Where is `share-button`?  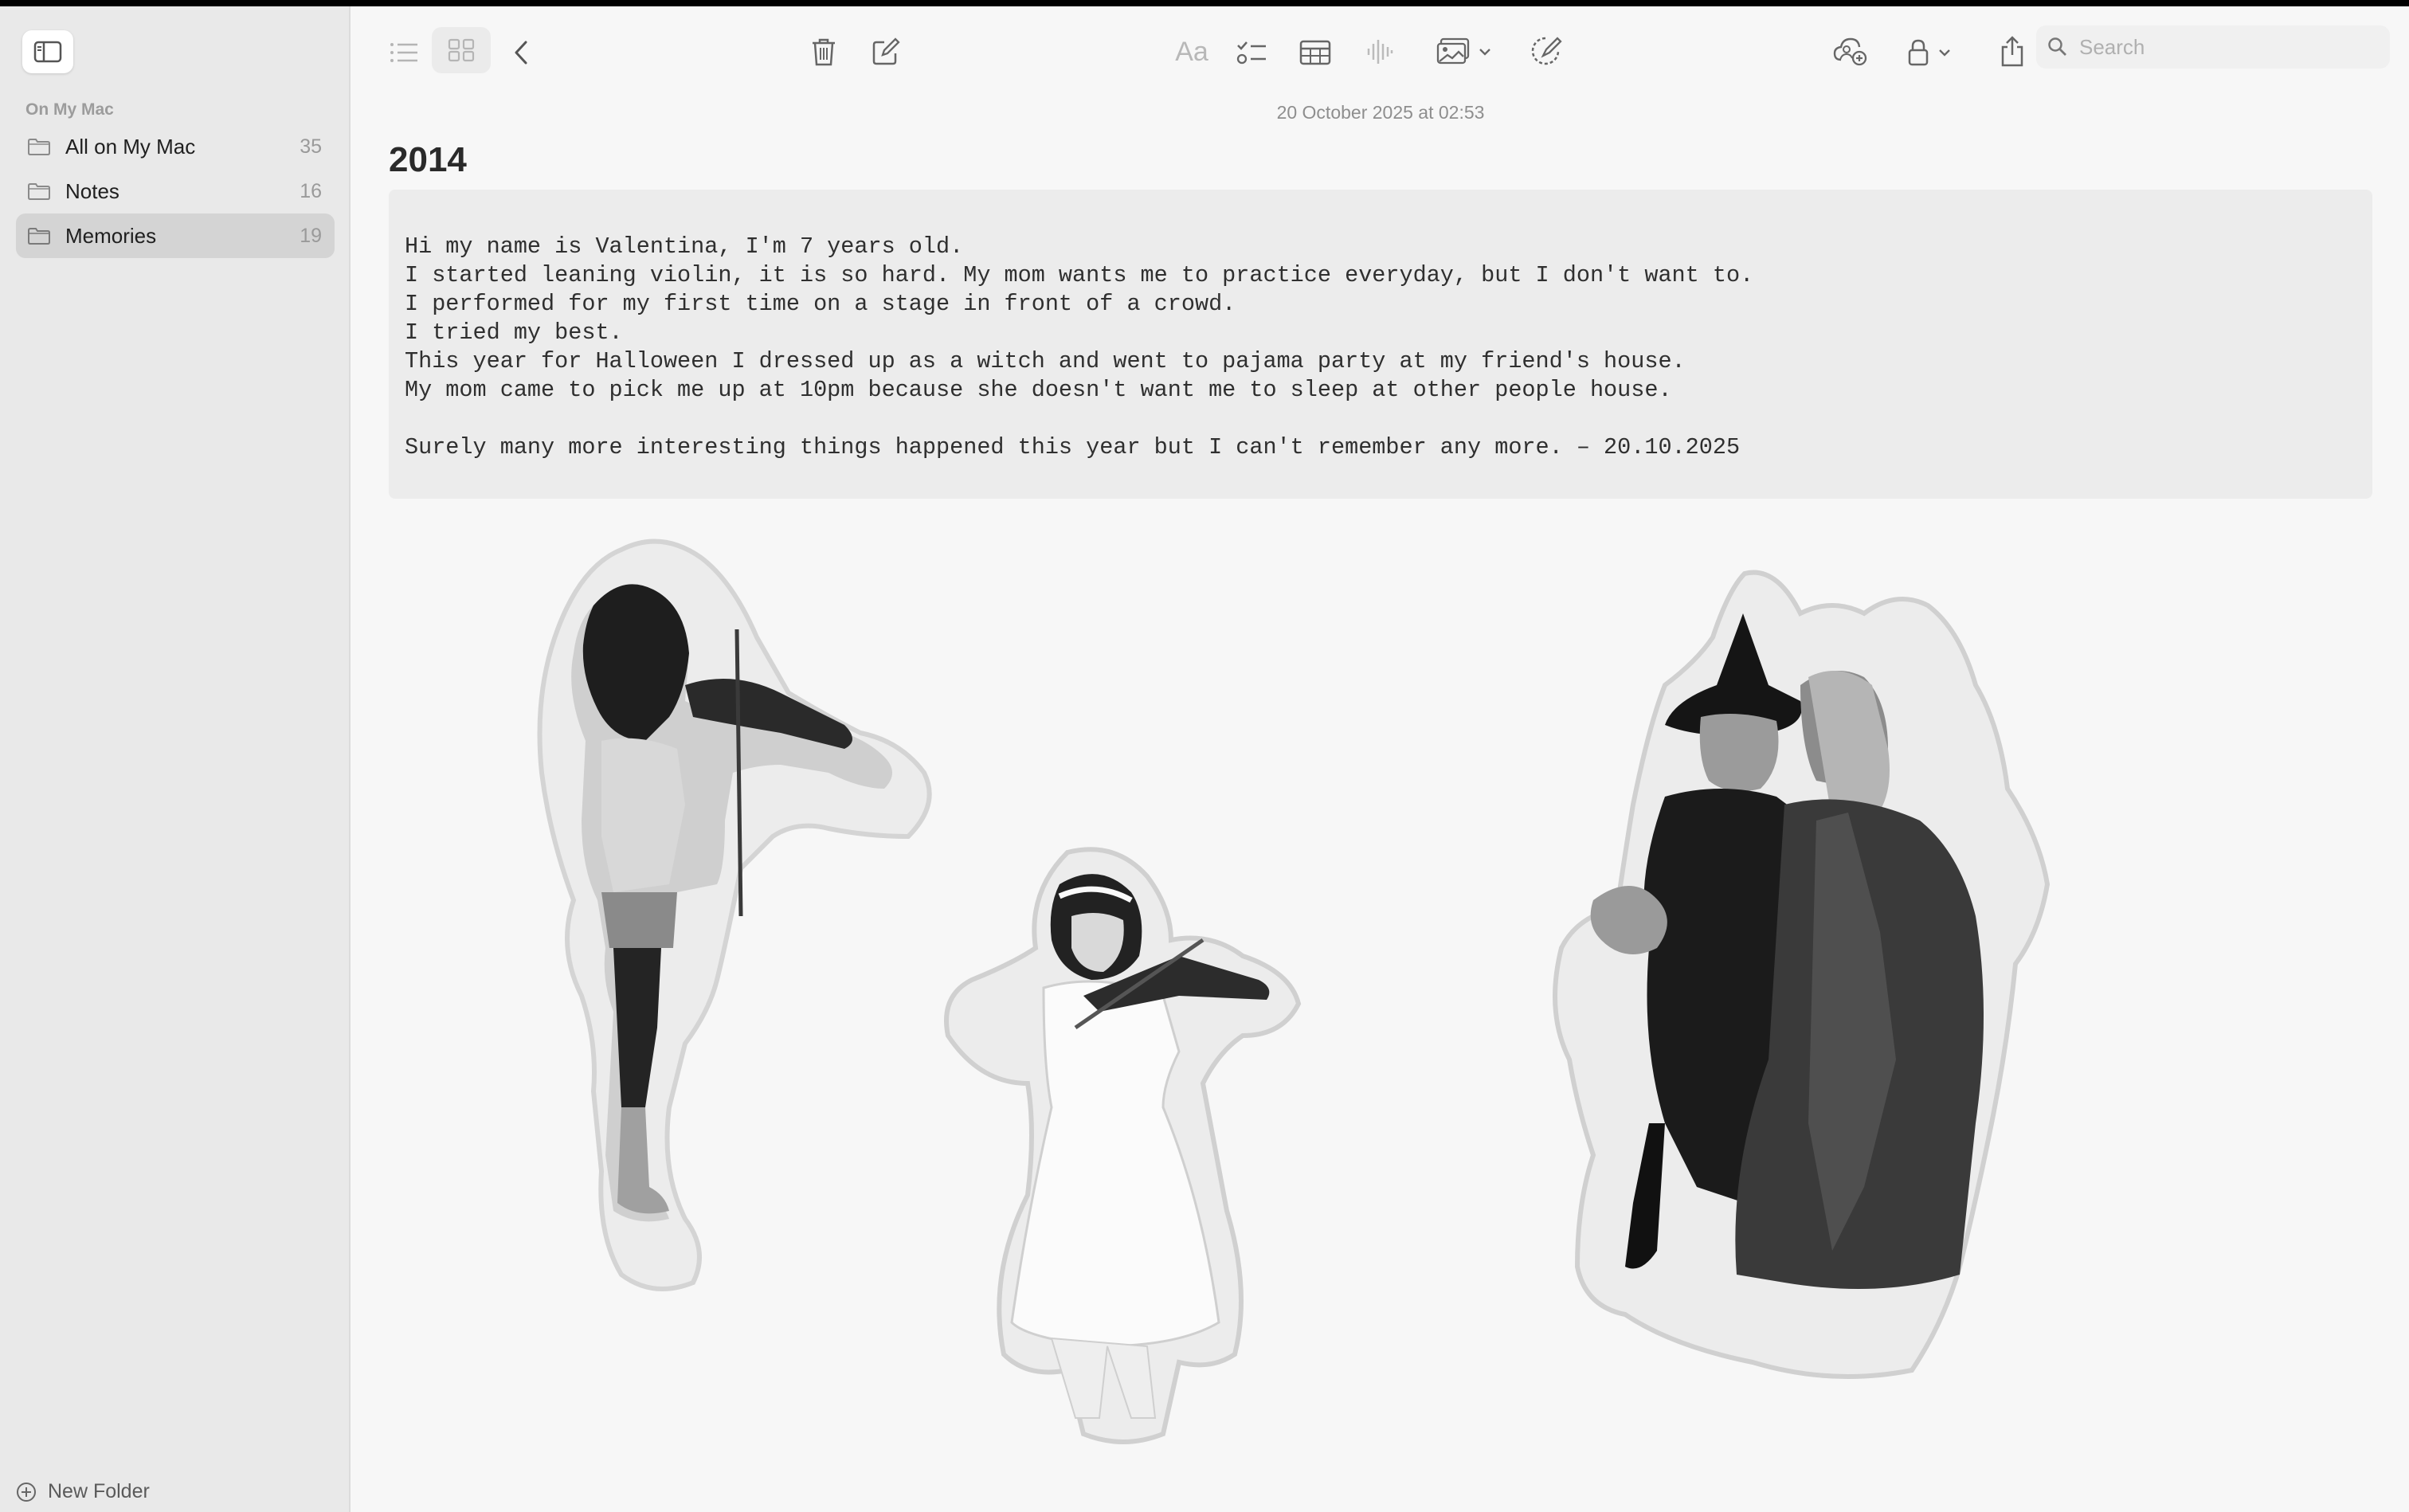 share-button is located at coordinates (2012, 52).